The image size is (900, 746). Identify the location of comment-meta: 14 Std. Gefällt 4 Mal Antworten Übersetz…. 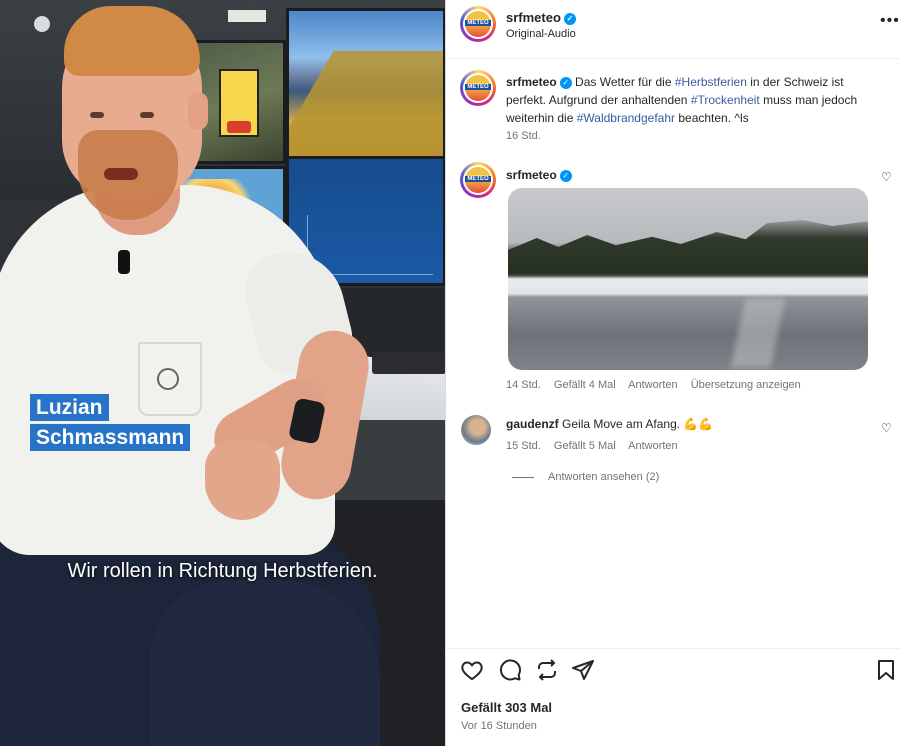
(658, 385).